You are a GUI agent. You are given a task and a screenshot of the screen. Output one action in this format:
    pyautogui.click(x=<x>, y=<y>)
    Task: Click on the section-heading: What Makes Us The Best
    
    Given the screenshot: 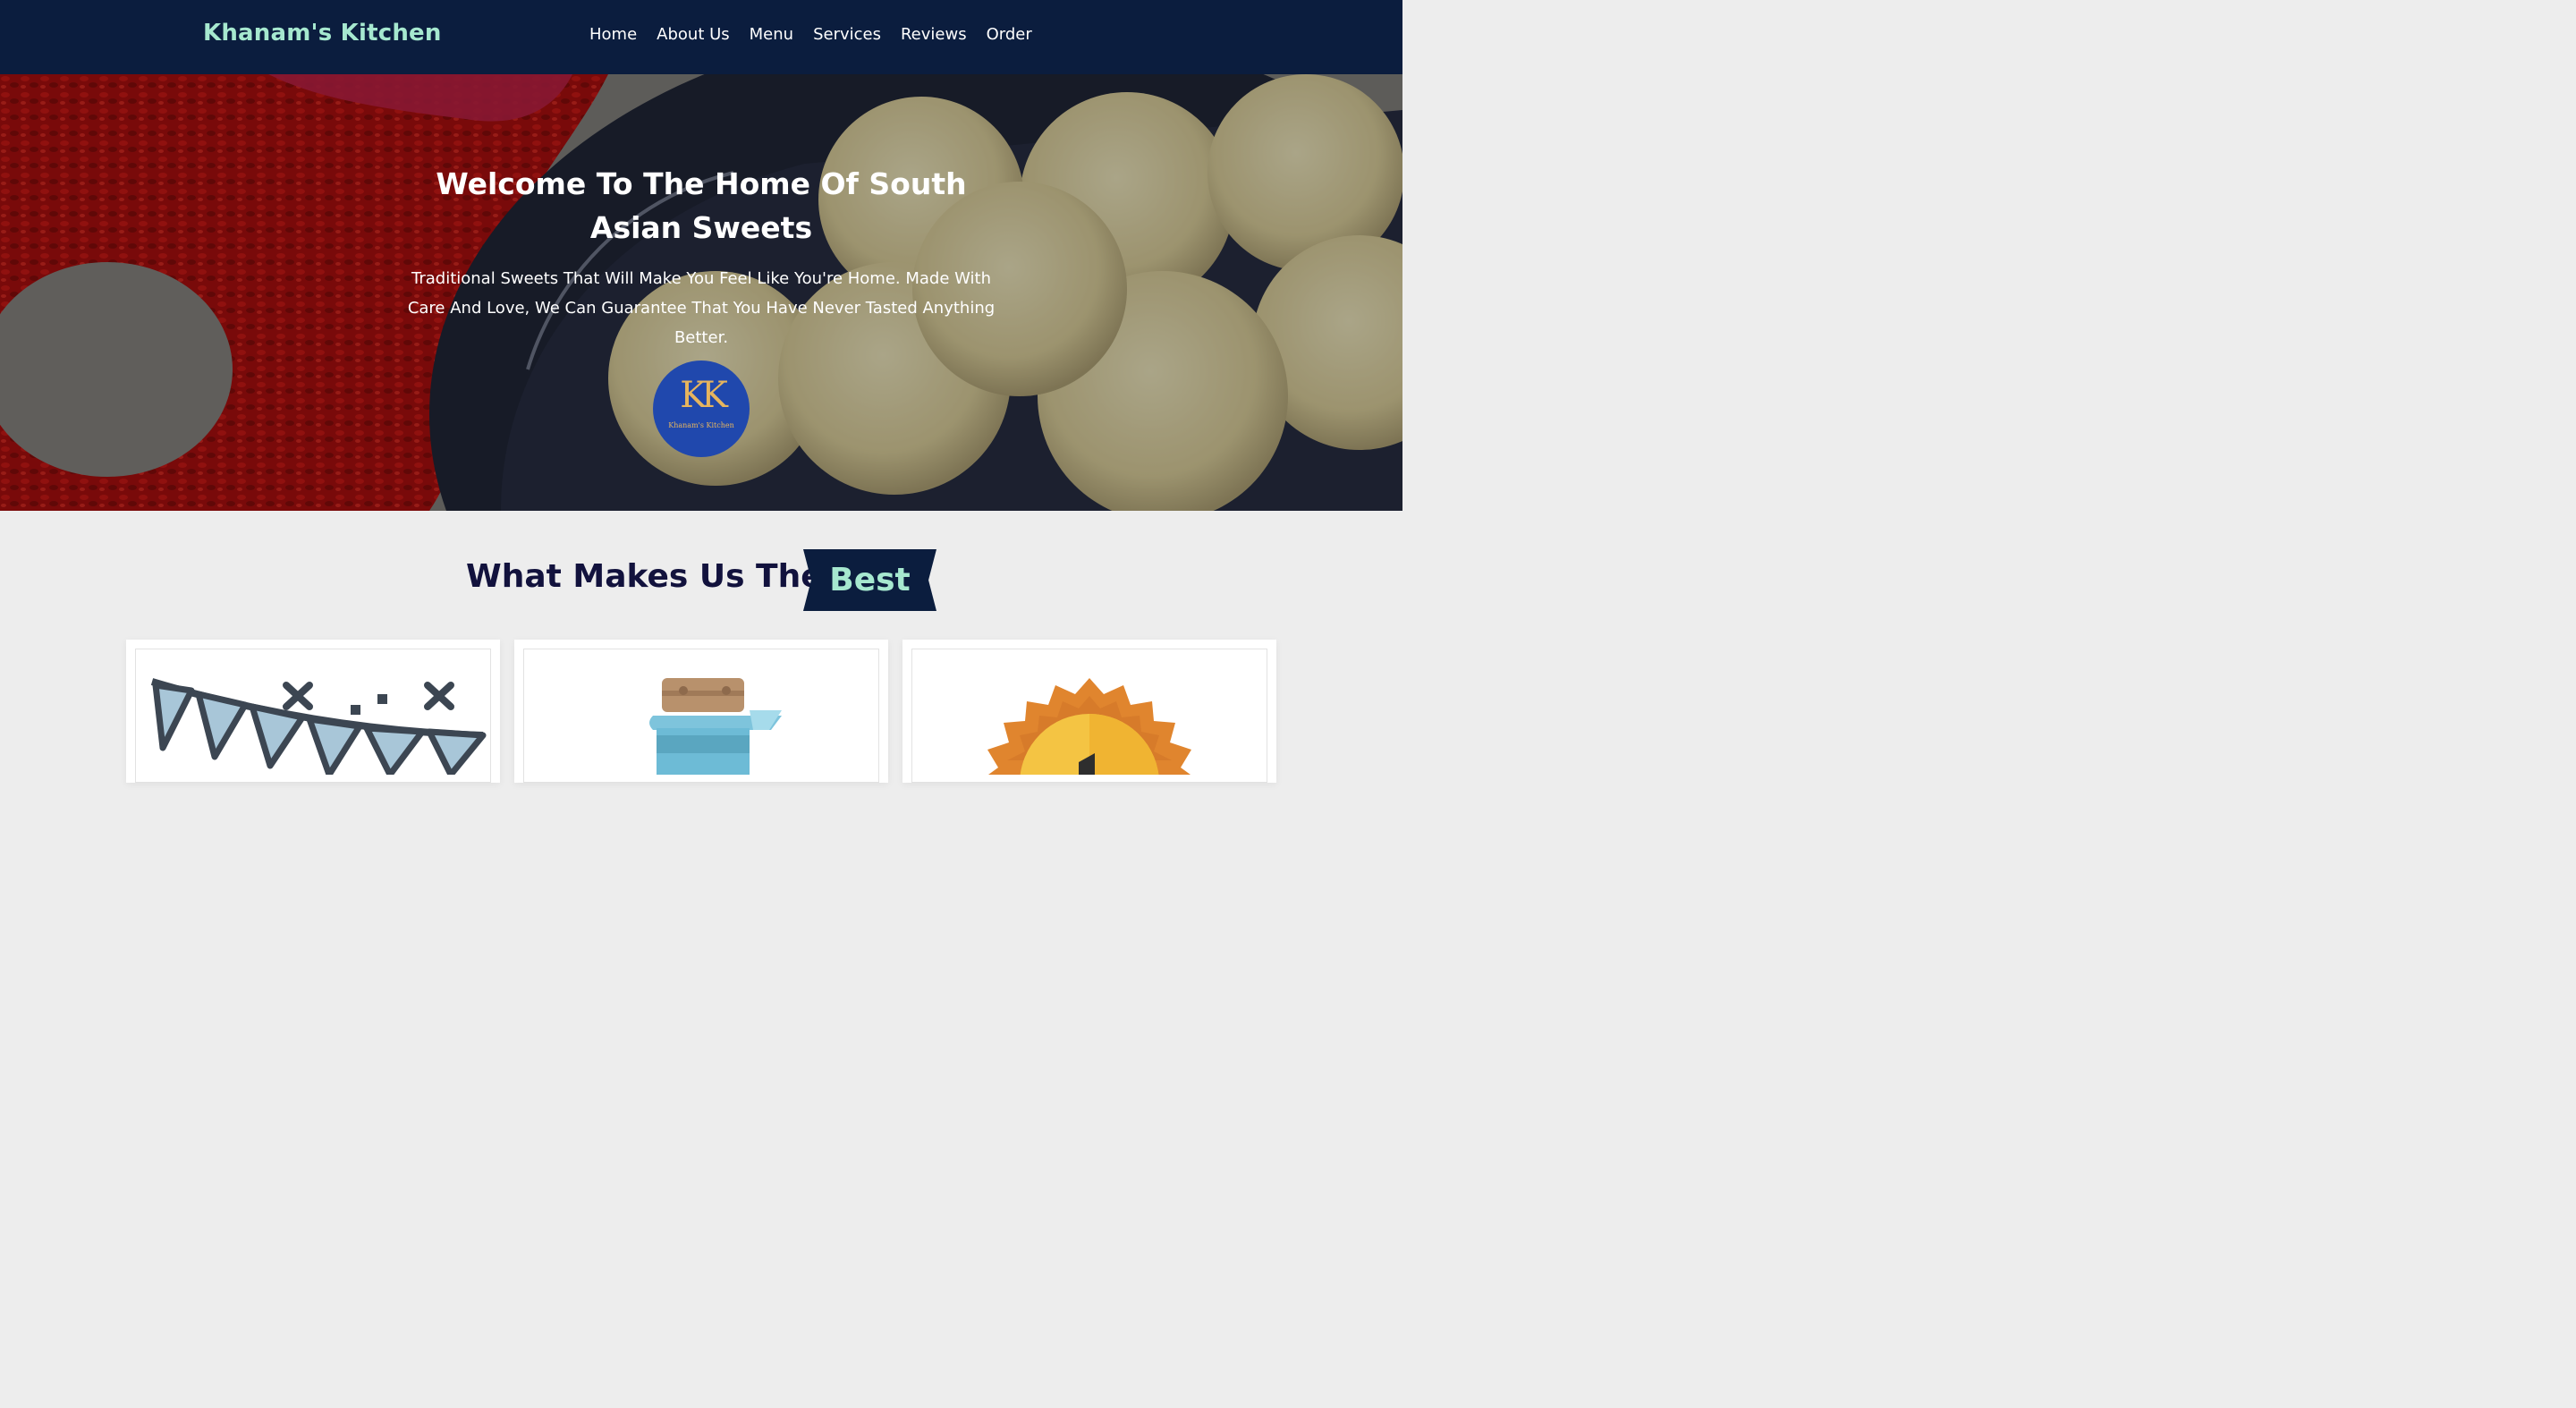 What is the action you would take?
    pyautogui.click(x=701, y=579)
    